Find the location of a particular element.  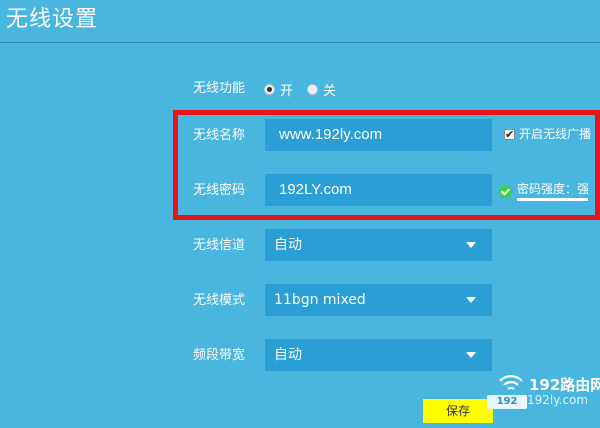

watermark-url: 192ly.com is located at coordinates (558, 400).